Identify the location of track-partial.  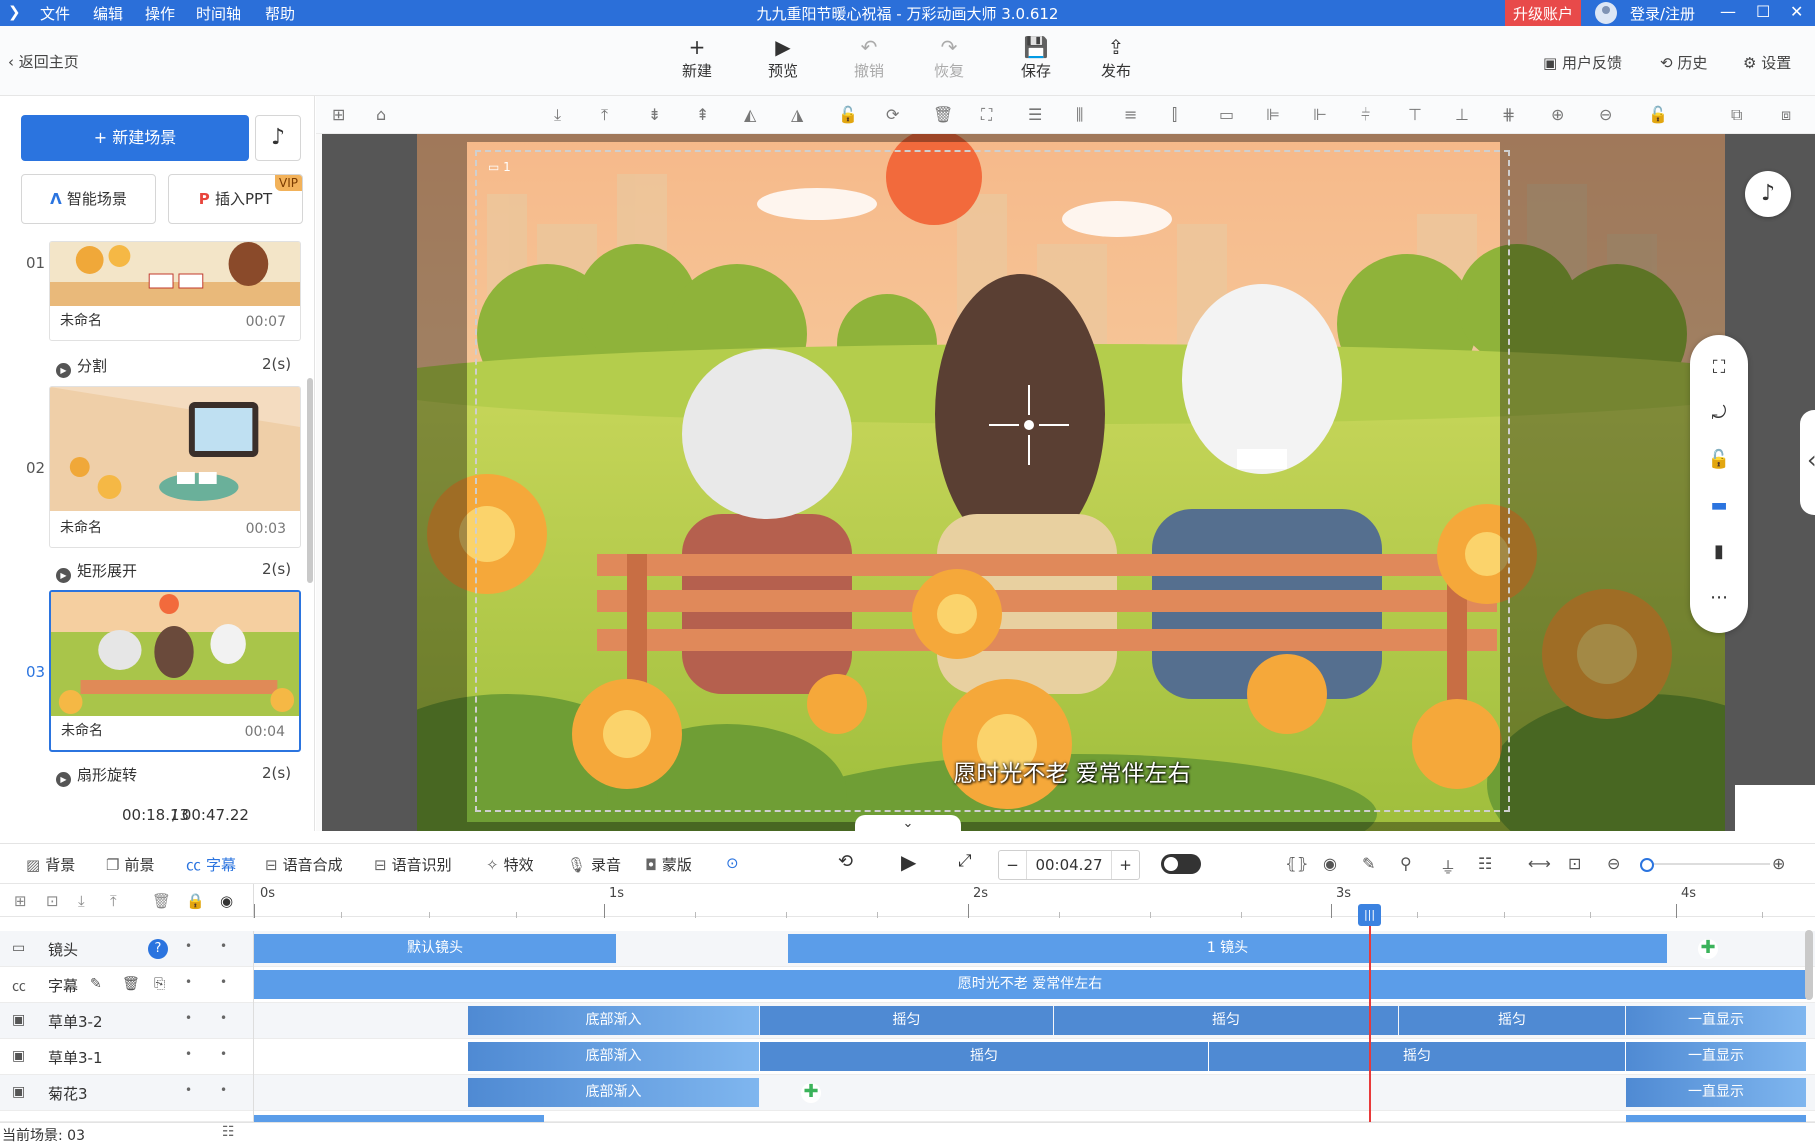
(907, 1116).